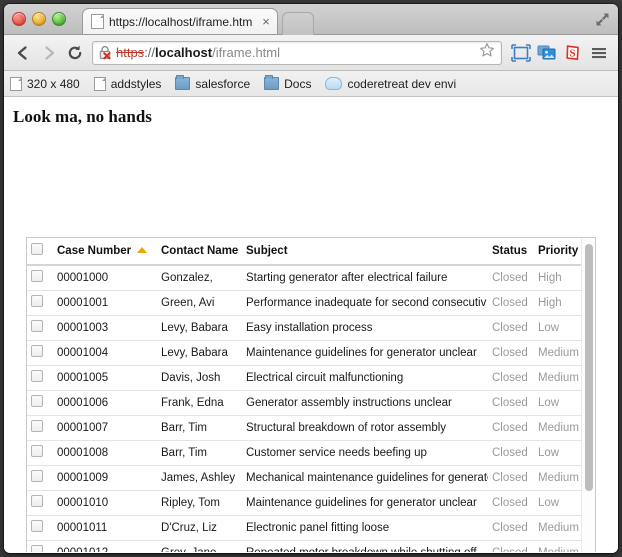 The width and height of the screenshot is (622, 557). I want to click on bookmark-item: salesforce, so click(213, 83).